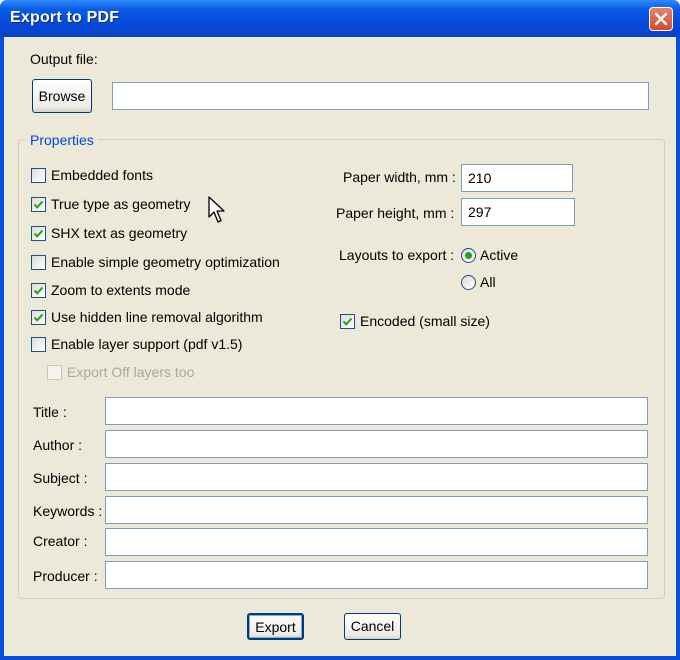  I want to click on properties-legend: Properties, so click(62, 140).